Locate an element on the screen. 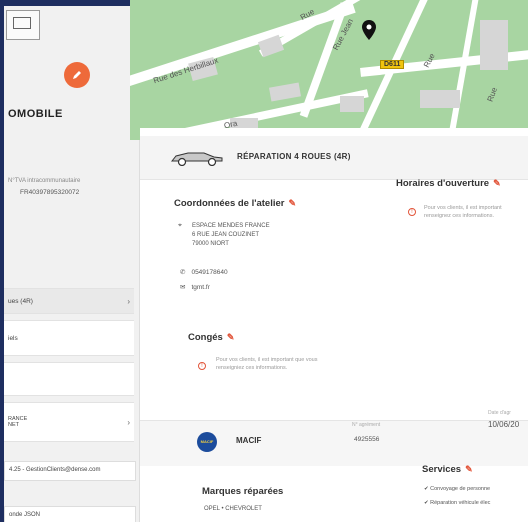 Image resolution: width=528 pixels, height=522 pixels. car-icon is located at coordinates (196, 159).